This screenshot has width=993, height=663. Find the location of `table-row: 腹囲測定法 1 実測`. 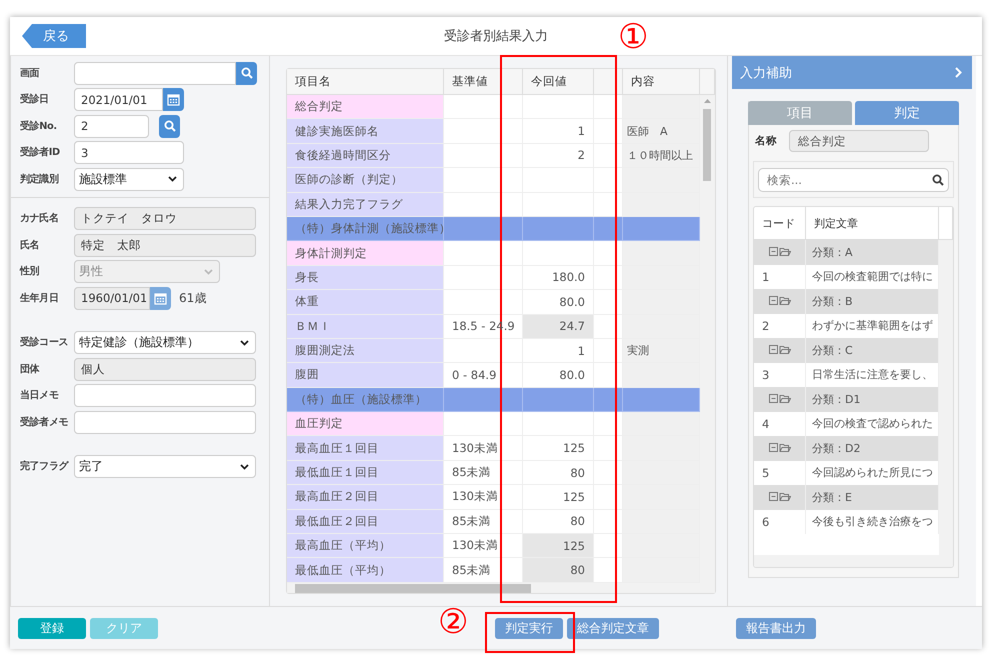

table-row: 腹囲測定法 1 実測 is located at coordinates (493, 351).